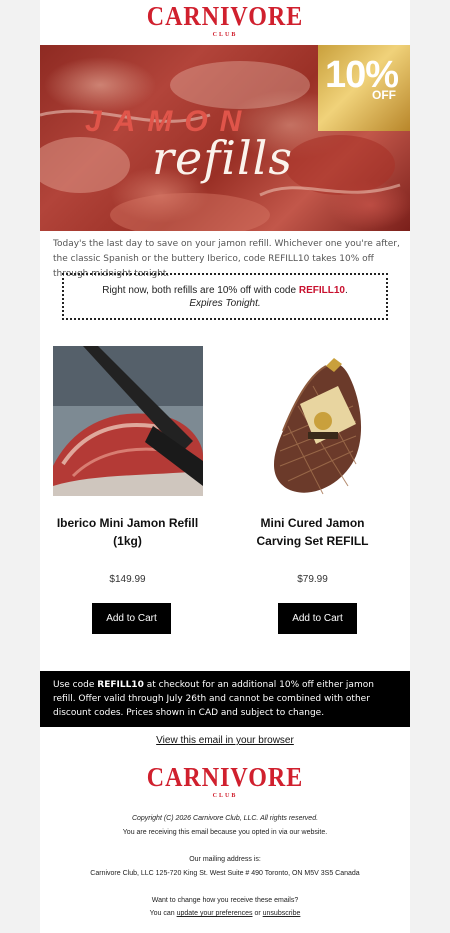  What do you see at coordinates (215, 913) in the screenshot?
I see `update-preferences-link: update your preferences` at bounding box center [215, 913].